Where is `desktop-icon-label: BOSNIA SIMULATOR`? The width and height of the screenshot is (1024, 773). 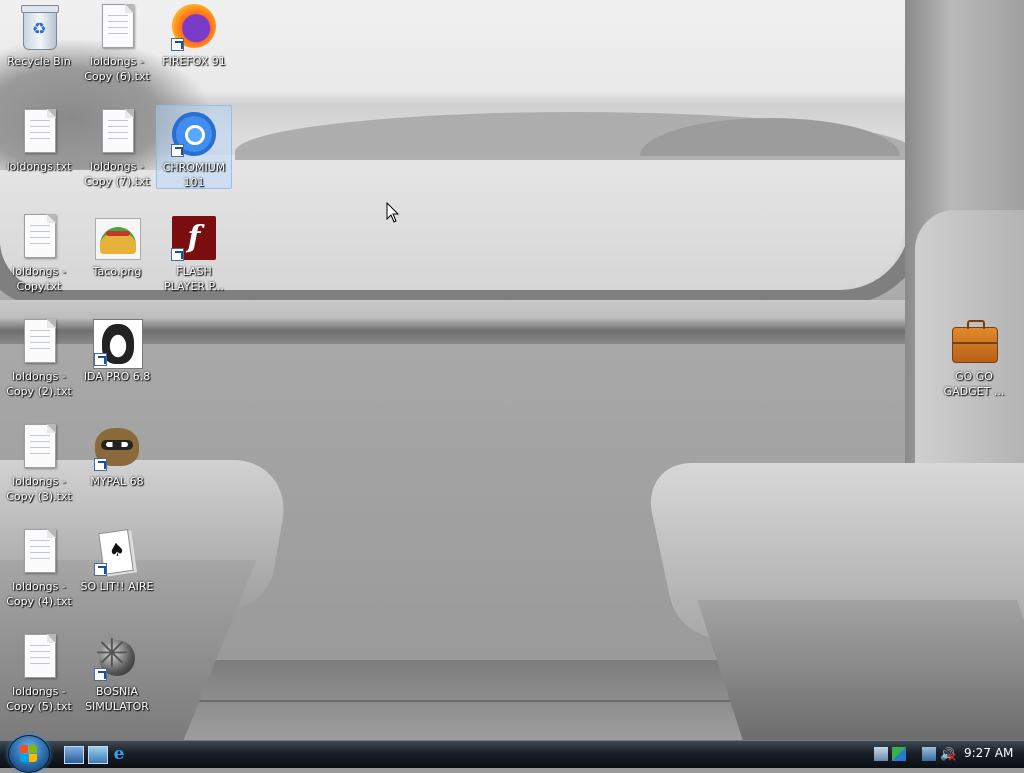
desktop-icon-label: BOSNIA SIMULATOR is located at coordinates (117, 699).